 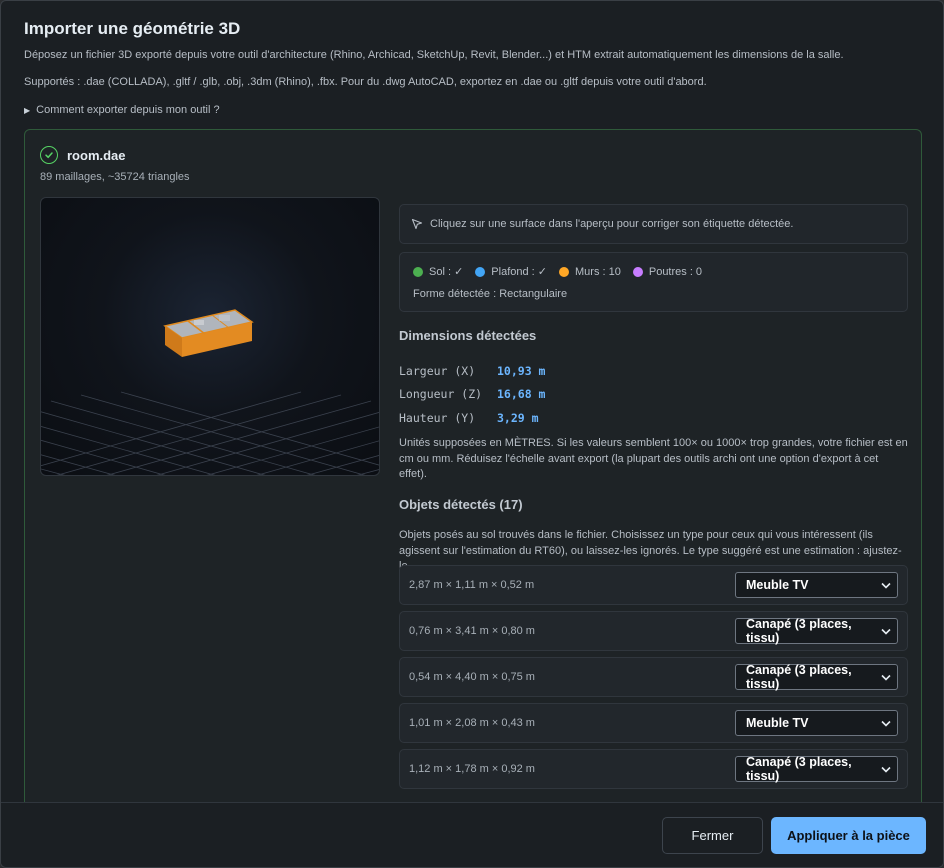 I want to click on legend-ceiling: Plafond : ✓, so click(x=511, y=271).